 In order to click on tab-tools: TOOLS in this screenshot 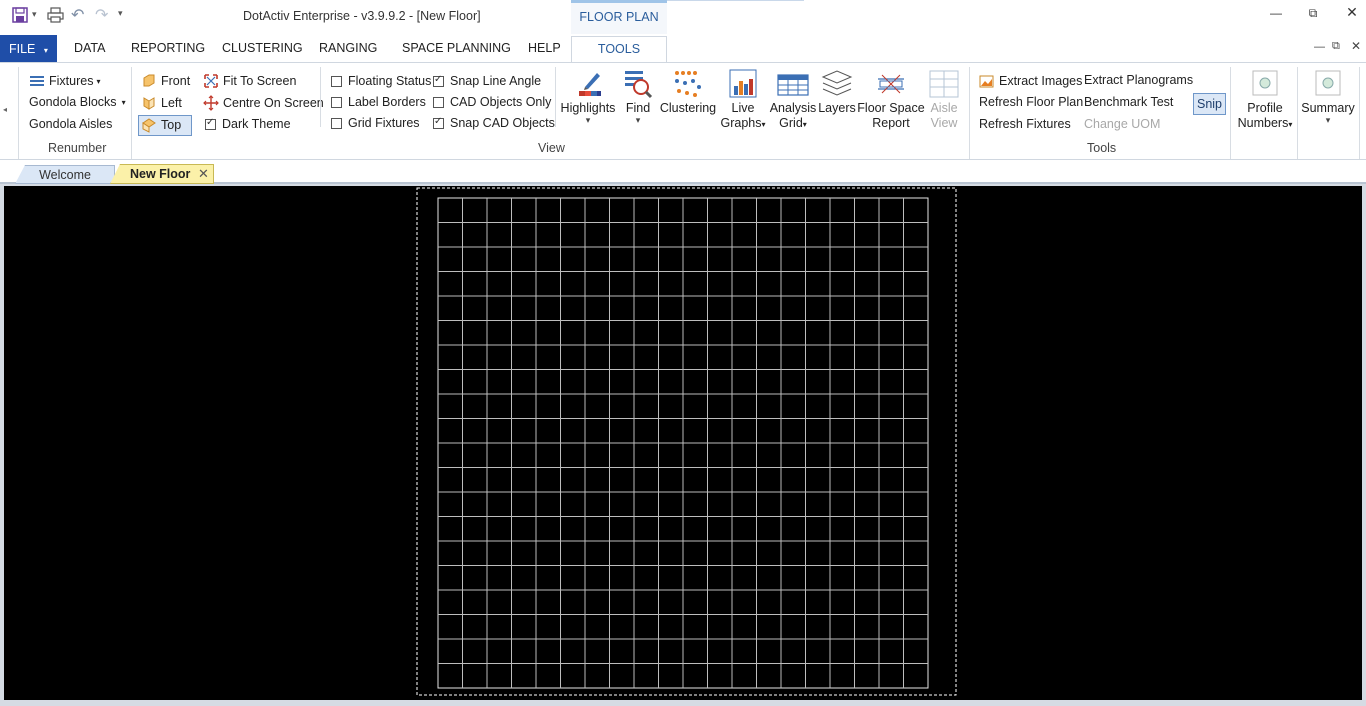, I will do `click(619, 49)`.